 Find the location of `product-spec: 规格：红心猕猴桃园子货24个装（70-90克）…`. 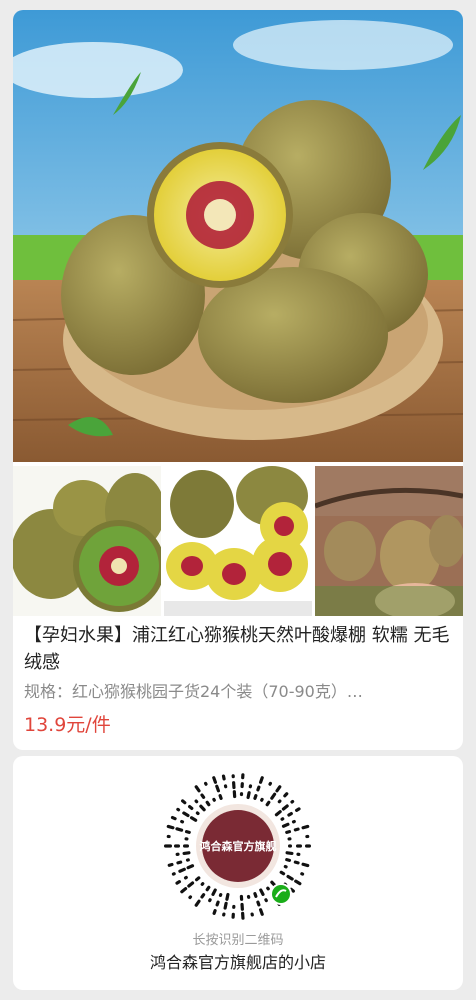

product-spec: 规格：红心猕猴桃园子货24个装（70-90克）… is located at coordinates (193, 691).